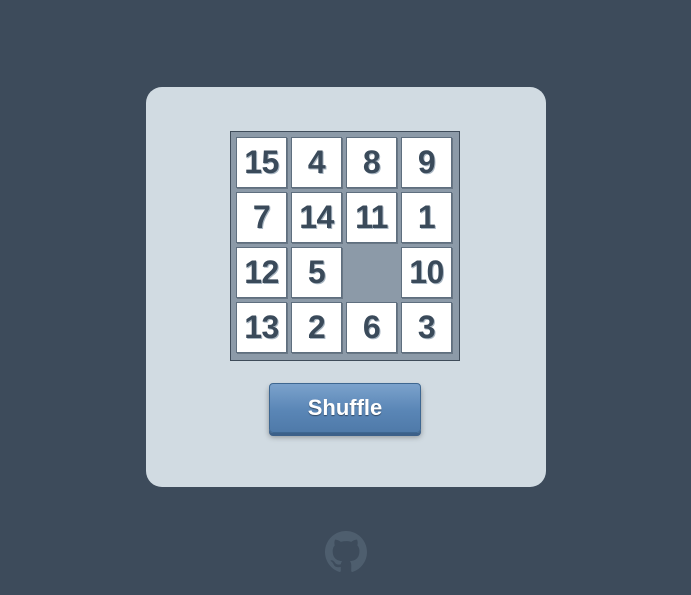 This screenshot has height=595, width=691. Describe the element at coordinates (261, 217) in the screenshot. I see `tile-7: 7` at that location.